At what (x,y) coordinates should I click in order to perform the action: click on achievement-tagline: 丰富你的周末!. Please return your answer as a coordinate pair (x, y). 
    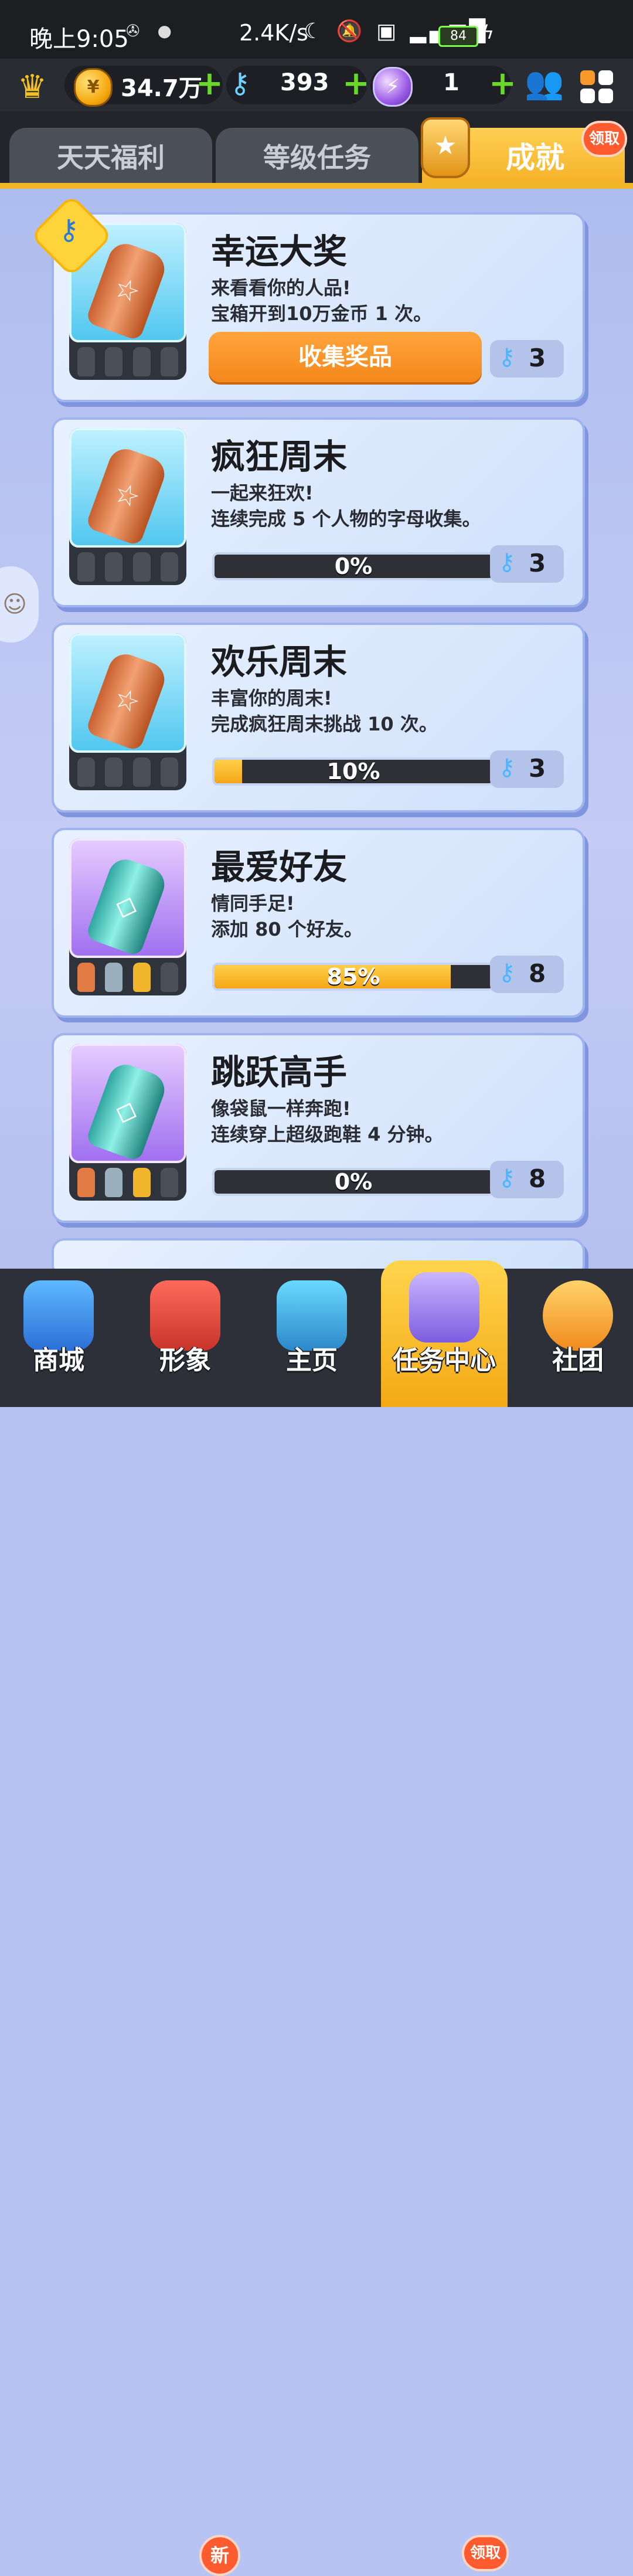
    Looking at the image, I should click on (272, 698).